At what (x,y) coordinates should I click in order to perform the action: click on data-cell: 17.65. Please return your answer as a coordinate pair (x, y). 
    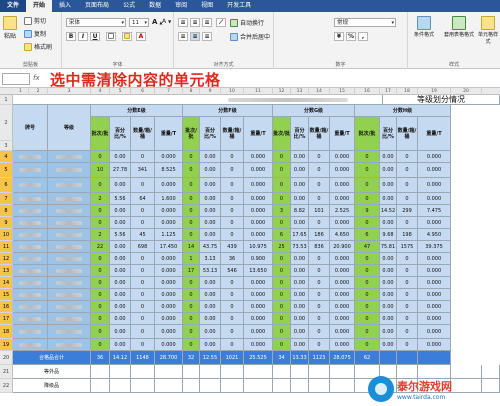
    Looking at the image, I should click on (300, 235).